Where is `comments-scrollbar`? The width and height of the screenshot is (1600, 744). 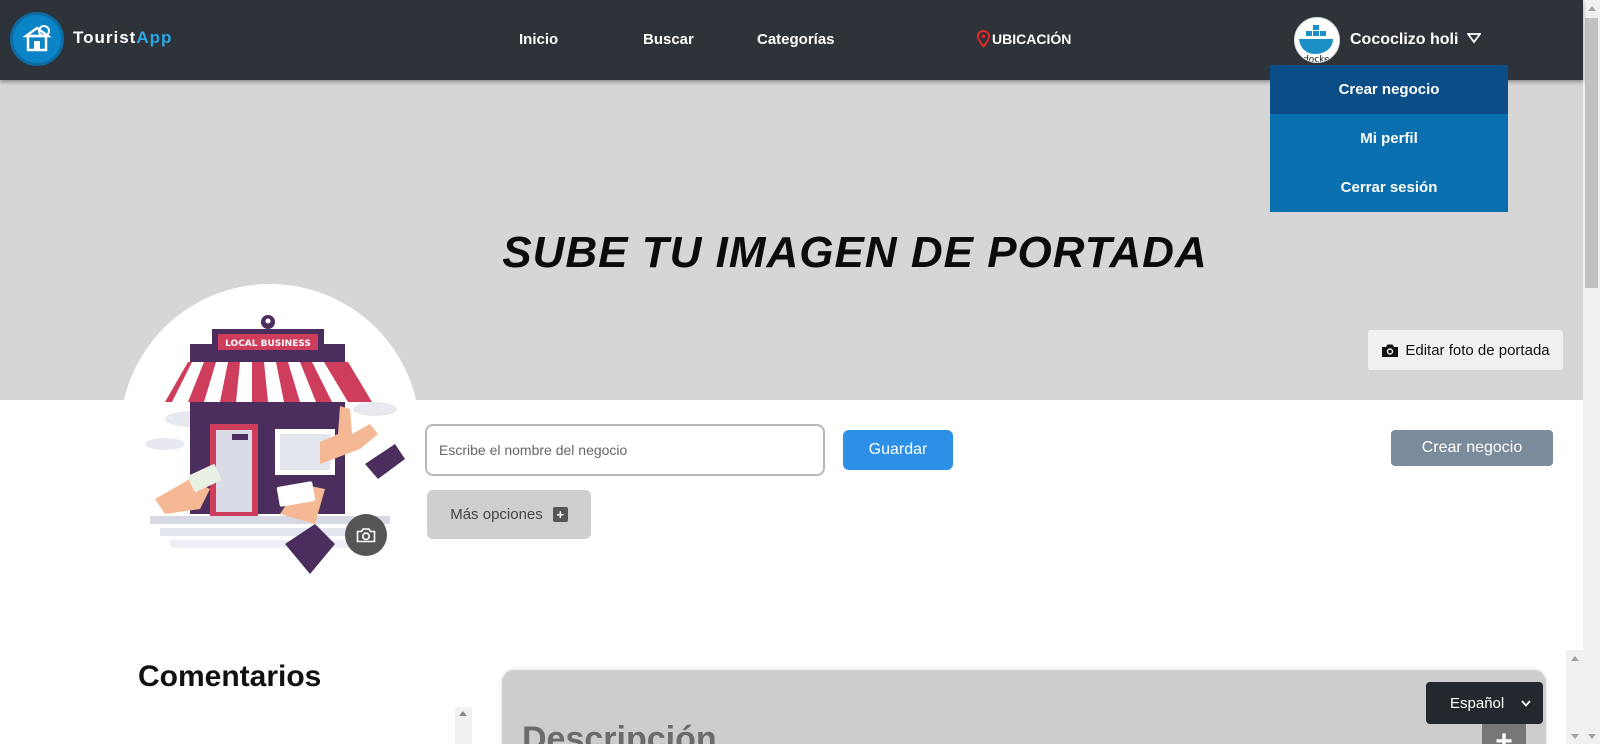 comments-scrollbar is located at coordinates (463, 725).